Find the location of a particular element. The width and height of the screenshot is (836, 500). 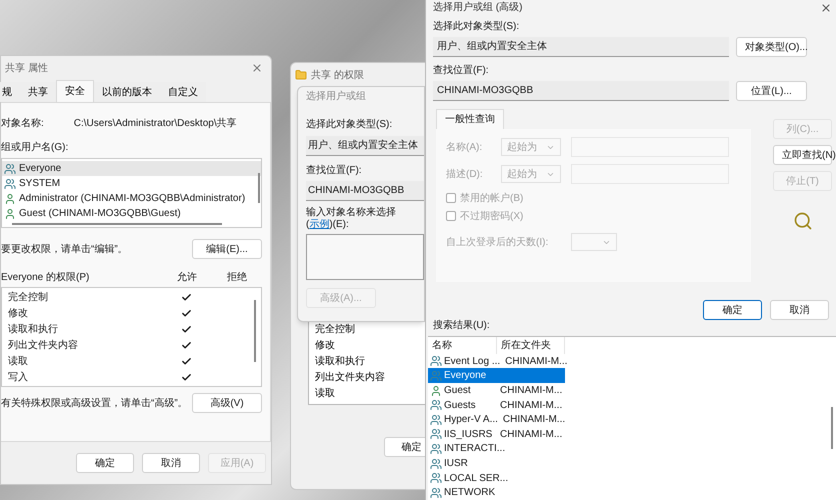

result-name: Guests is located at coordinates (462, 405).